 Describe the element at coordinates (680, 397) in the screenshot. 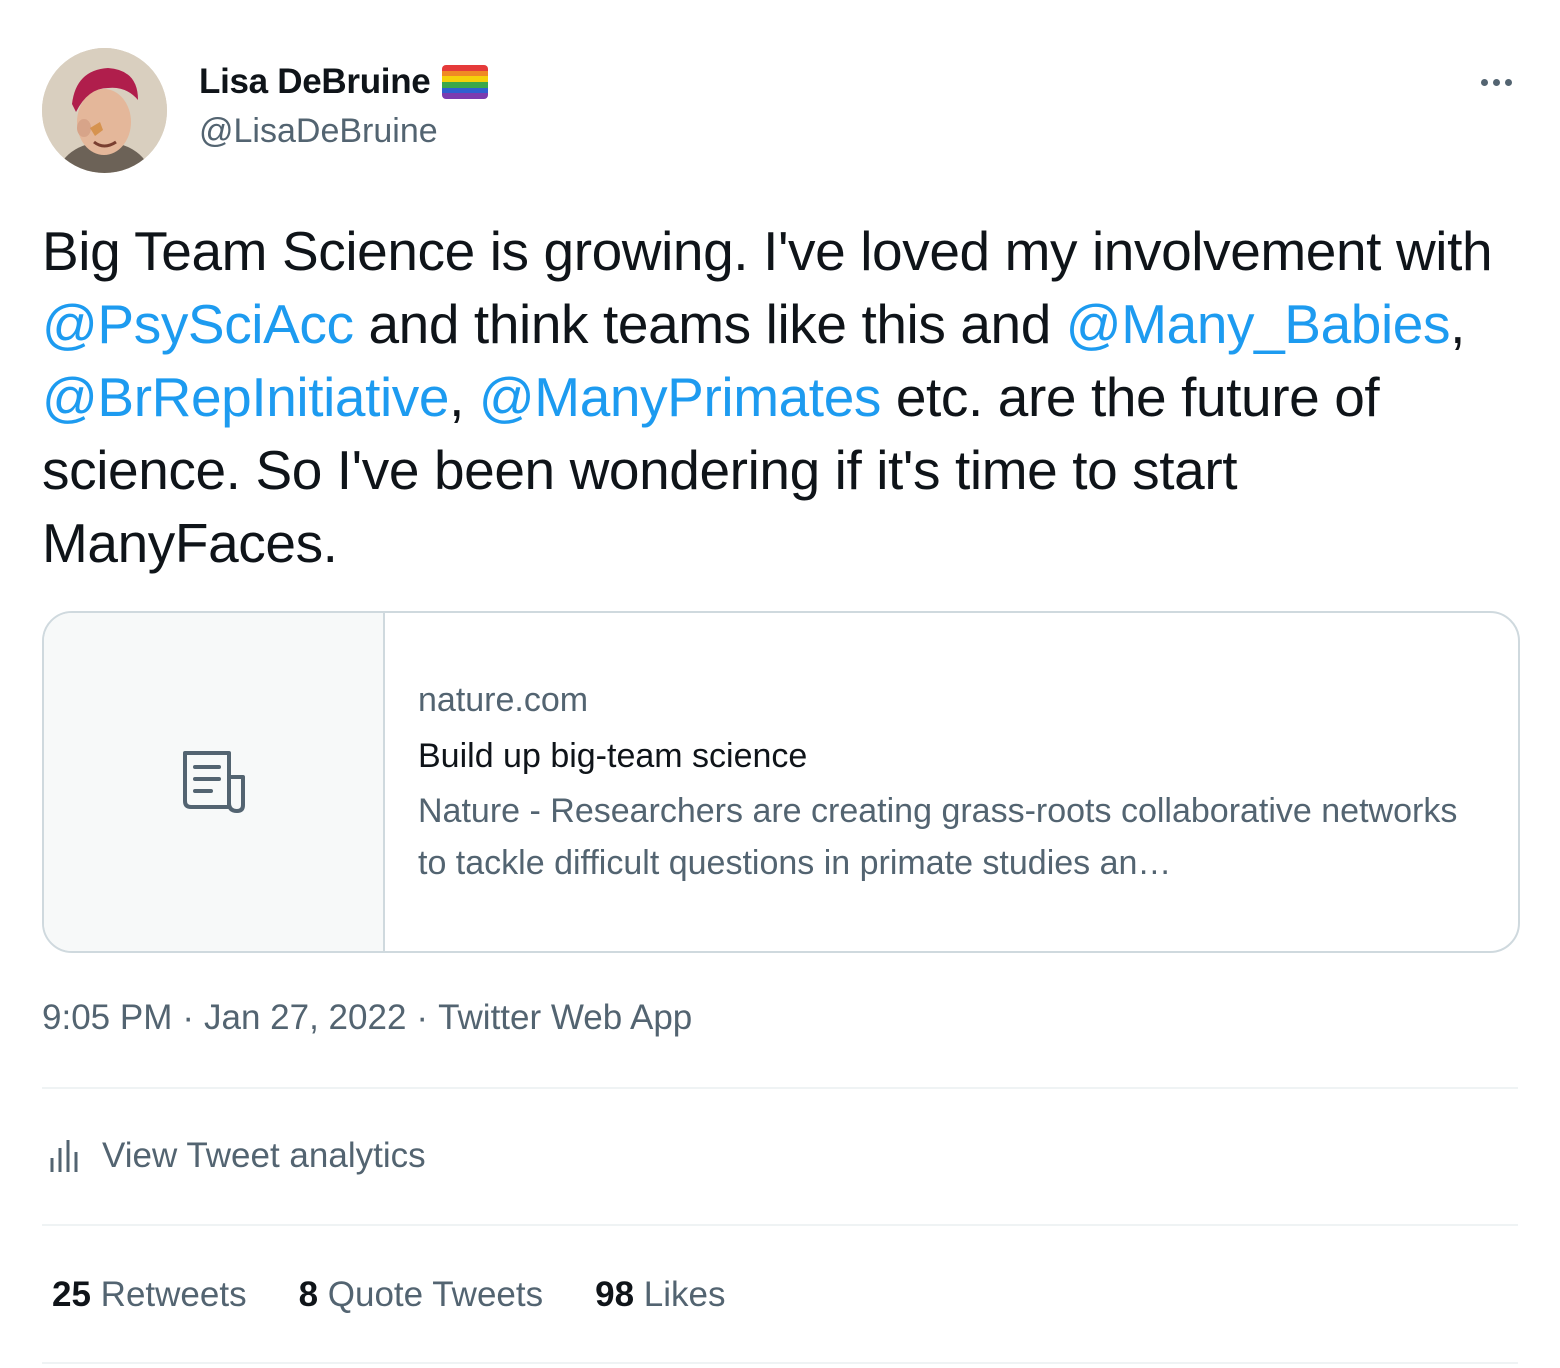

I see `mention-manyprimates: @ManyPrimates` at that location.